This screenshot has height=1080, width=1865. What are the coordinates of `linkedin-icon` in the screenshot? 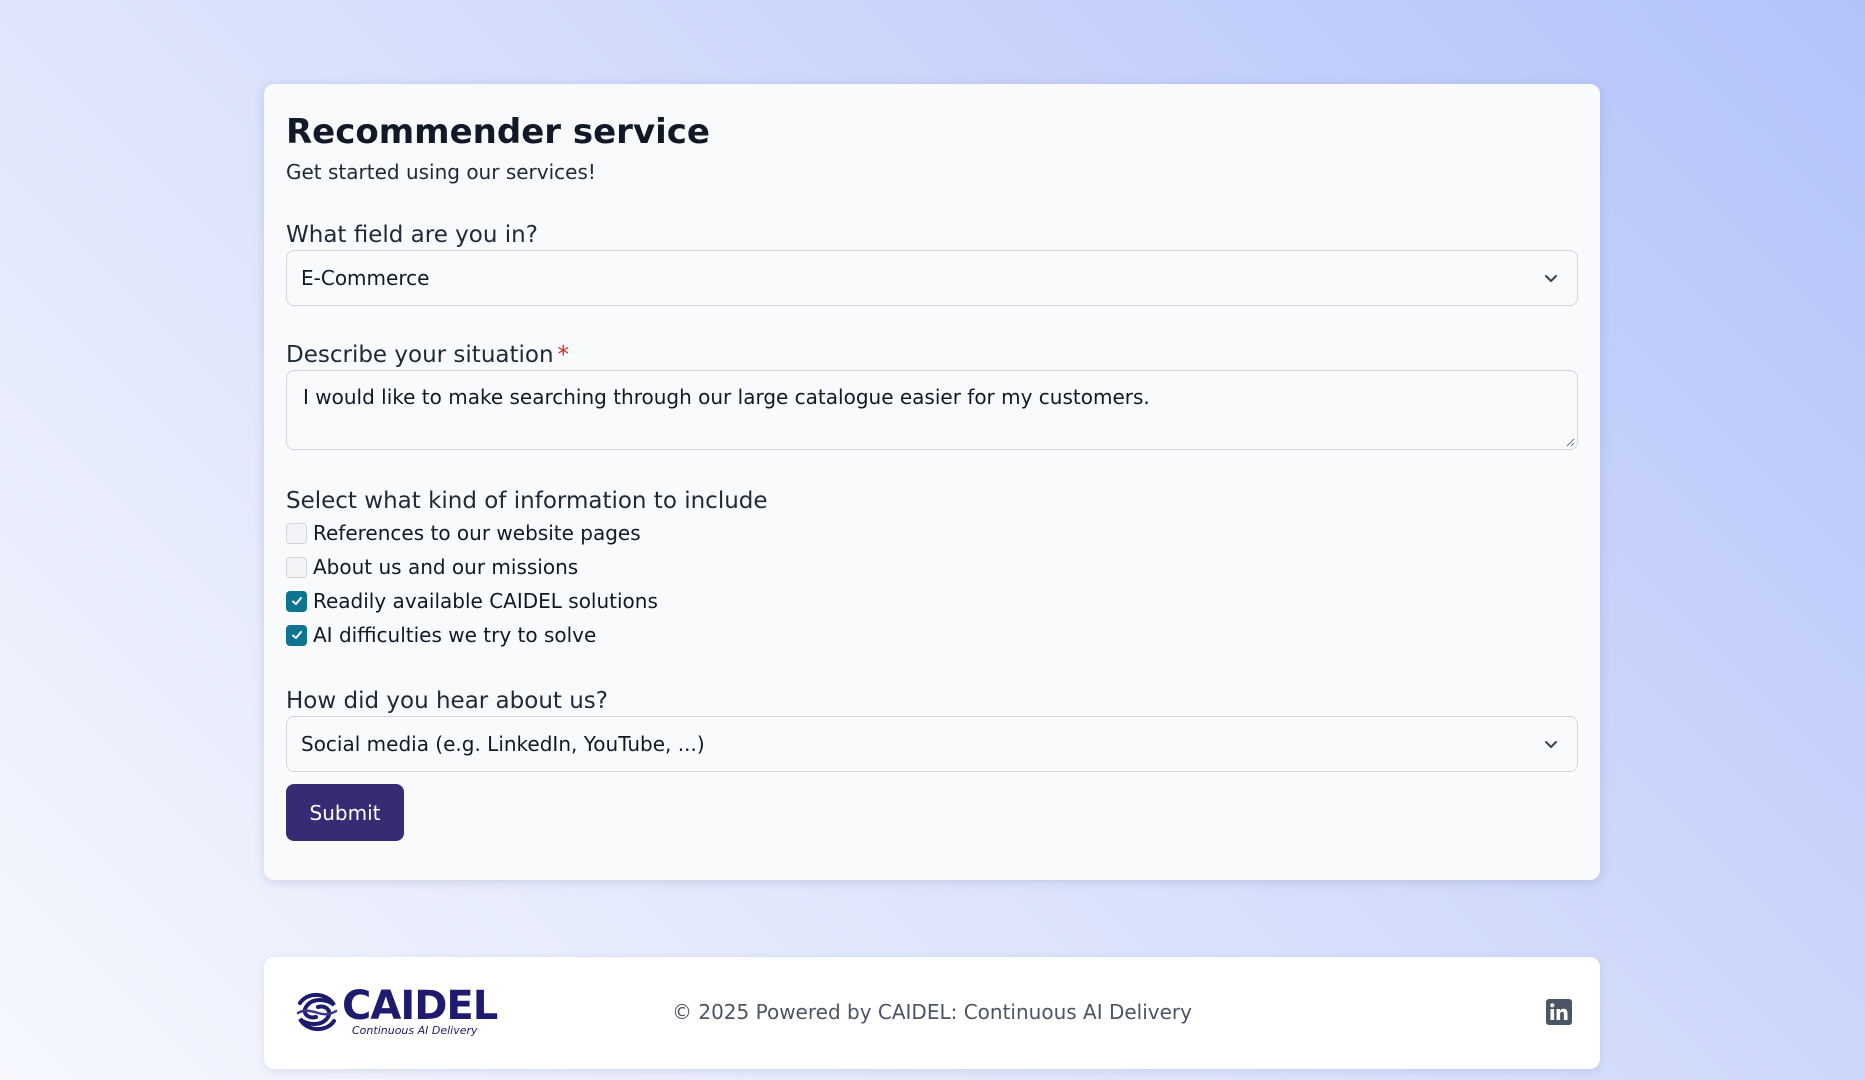 It's located at (1559, 1012).